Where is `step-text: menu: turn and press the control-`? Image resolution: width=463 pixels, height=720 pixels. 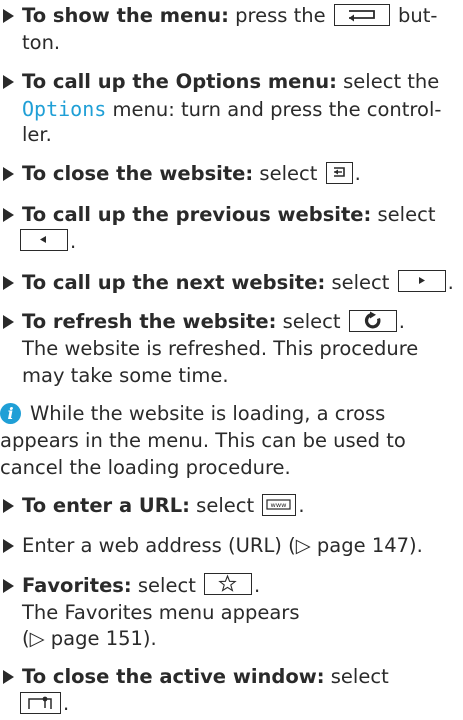 step-text: menu: turn and press the control- is located at coordinates (274, 109).